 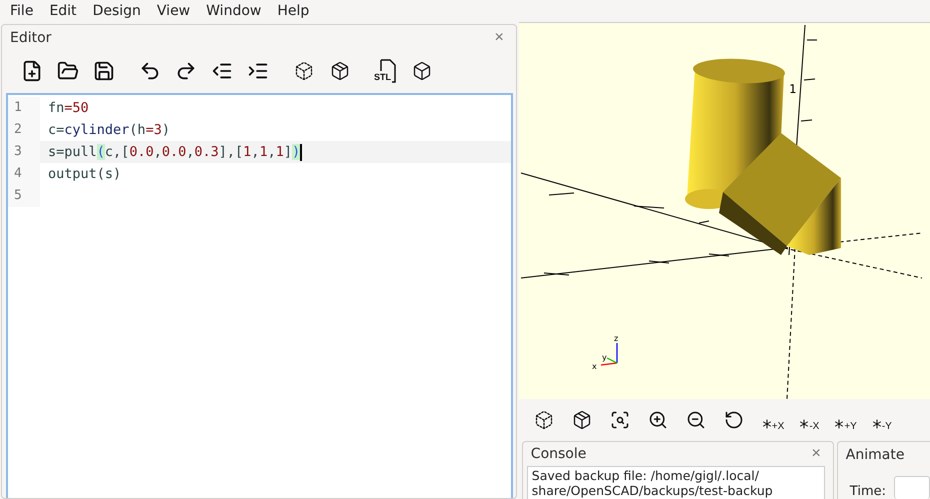 What do you see at coordinates (658, 420) in the screenshot?
I see `zoom-in-icon` at bounding box center [658, 420].